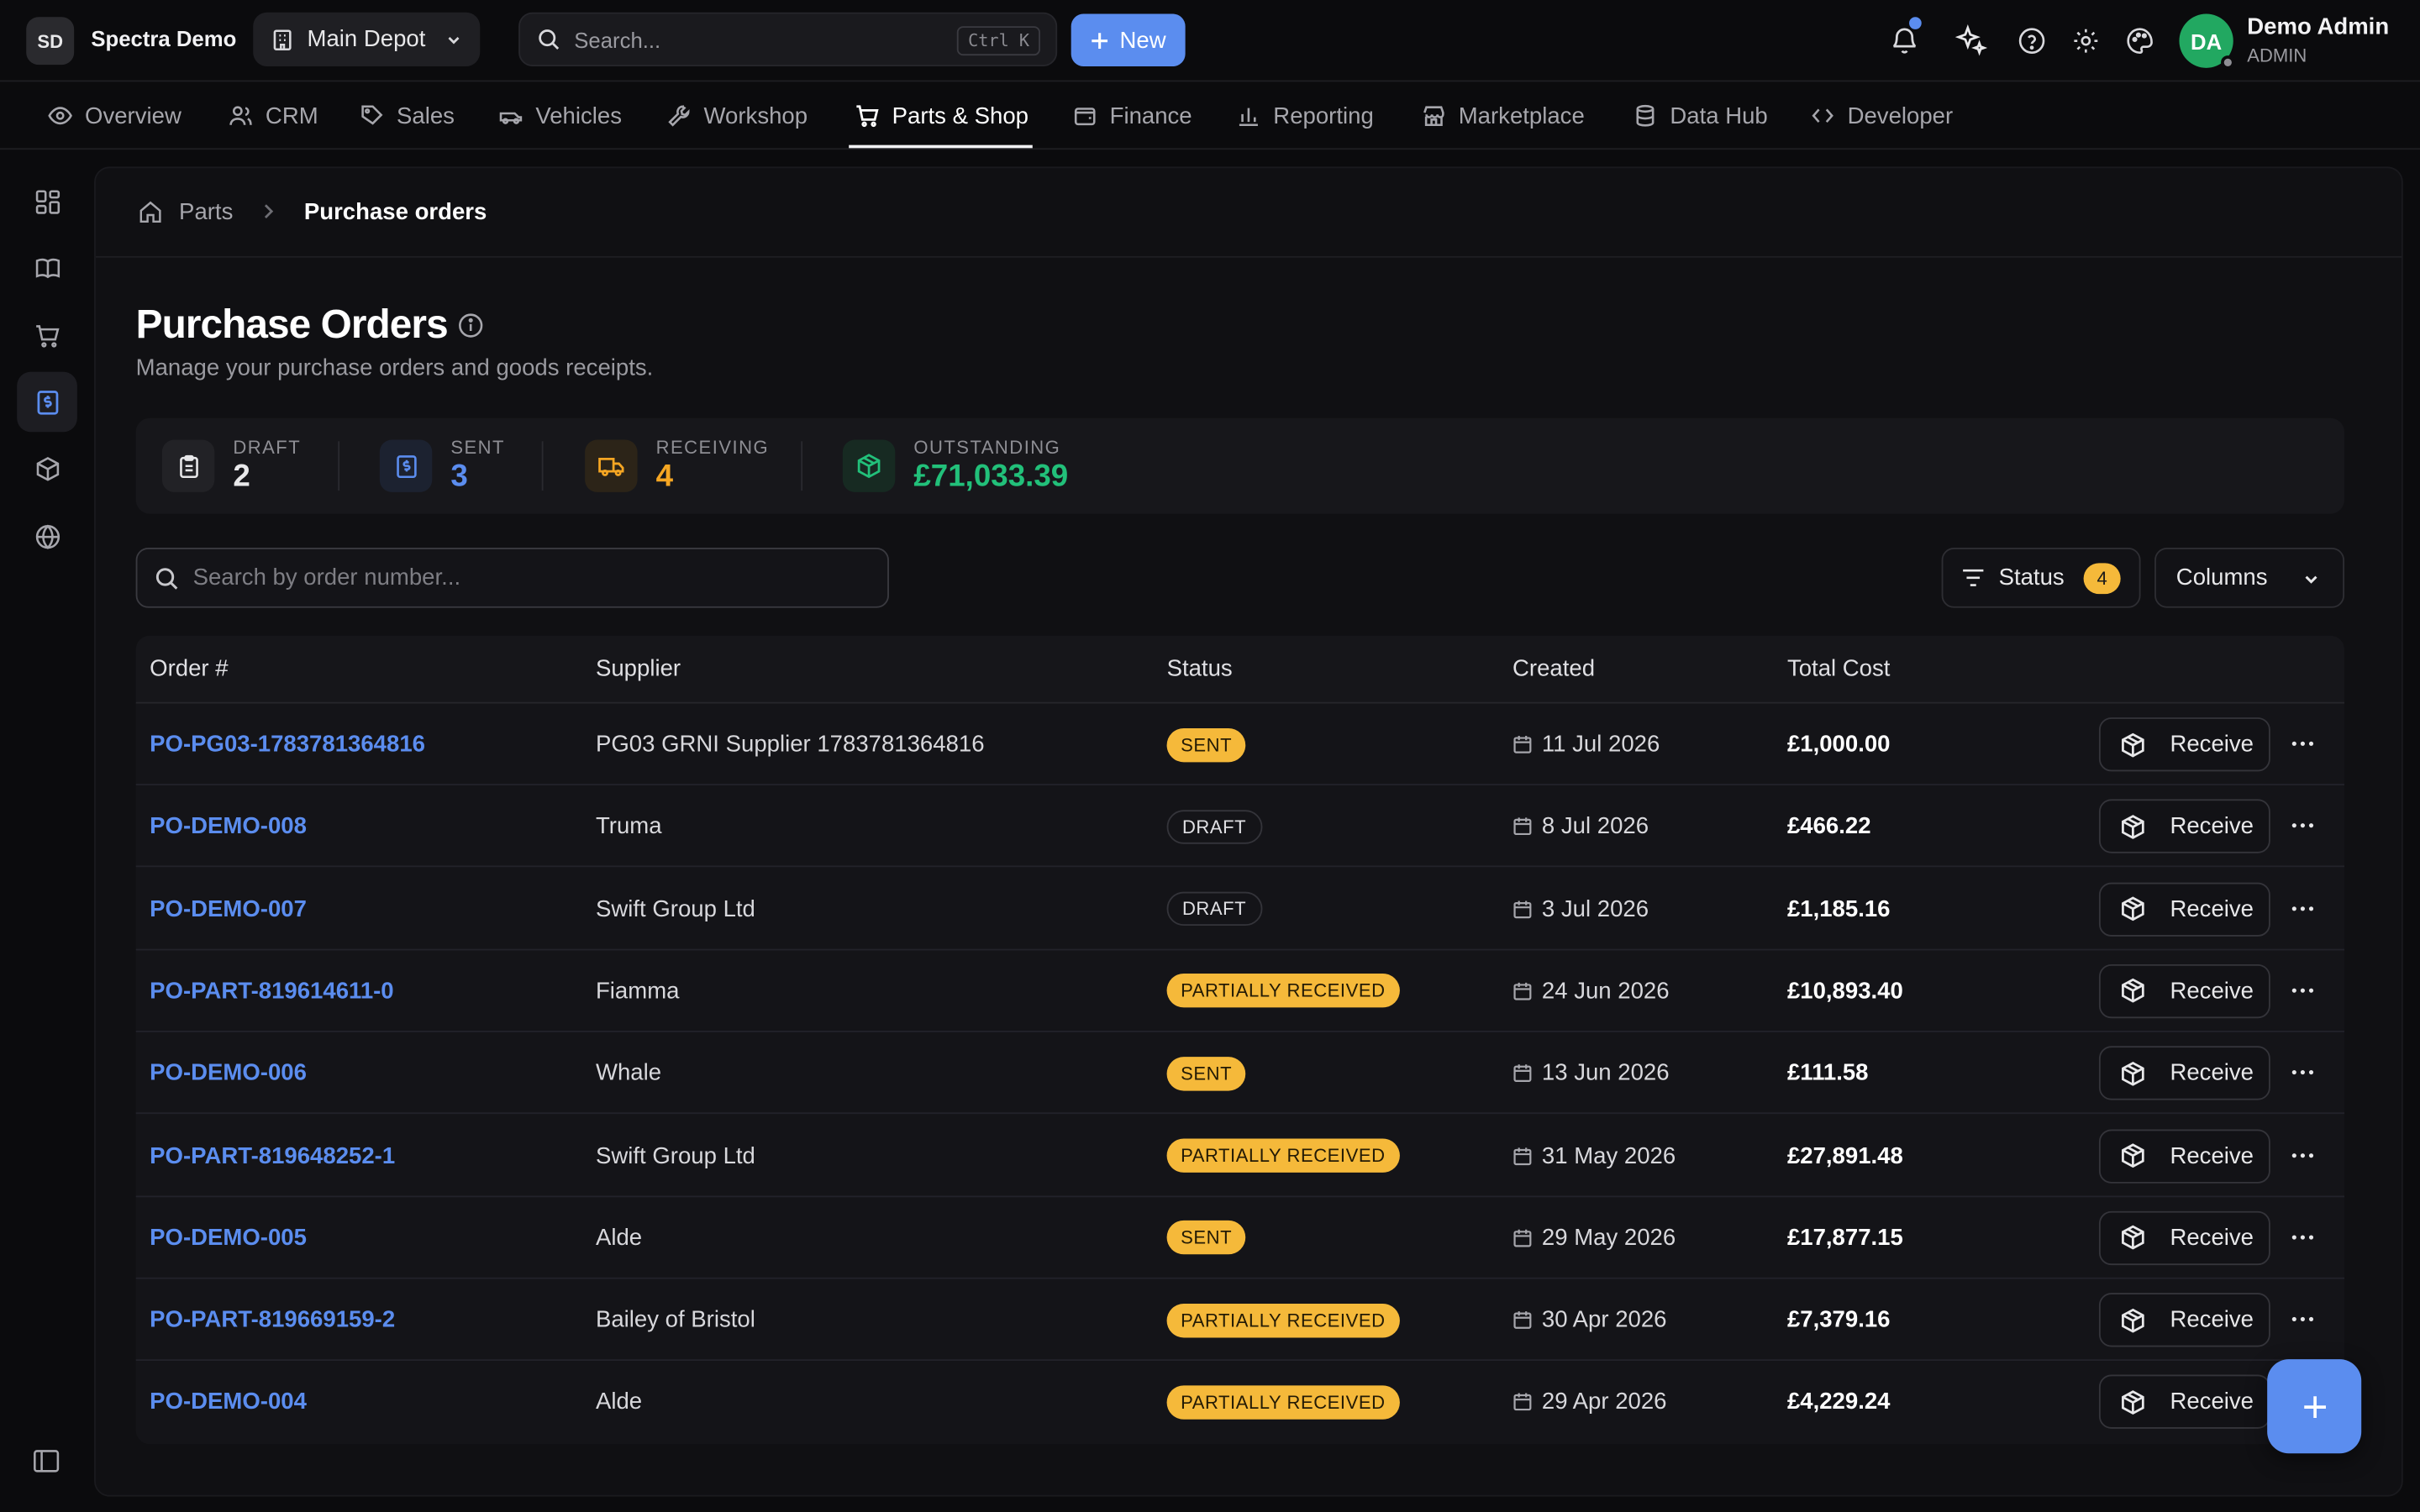 The height and width of the screenshot is (1512, 2420). I want to click on status-filter-button: Status 4, so click(2041, 578).